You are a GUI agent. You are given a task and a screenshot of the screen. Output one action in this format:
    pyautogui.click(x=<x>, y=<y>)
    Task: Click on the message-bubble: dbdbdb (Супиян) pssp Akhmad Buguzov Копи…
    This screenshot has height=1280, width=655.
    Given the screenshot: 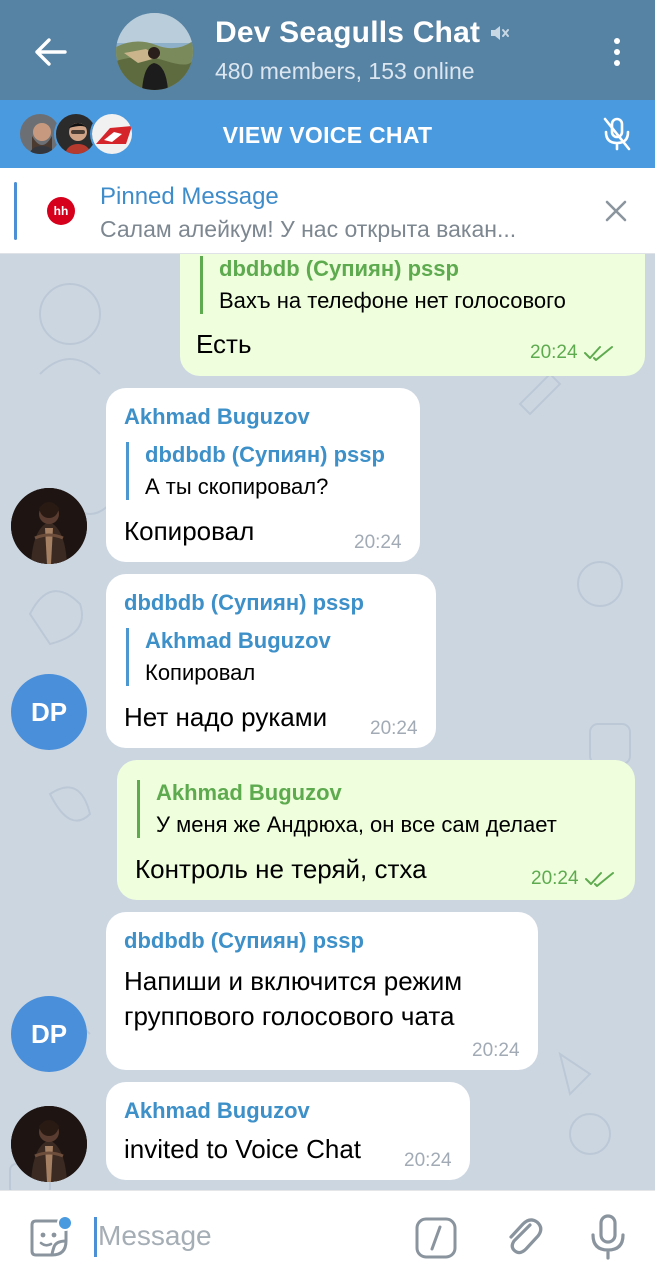 What is the action you would take?
    pyautogui.click(x=271, y=661)
    